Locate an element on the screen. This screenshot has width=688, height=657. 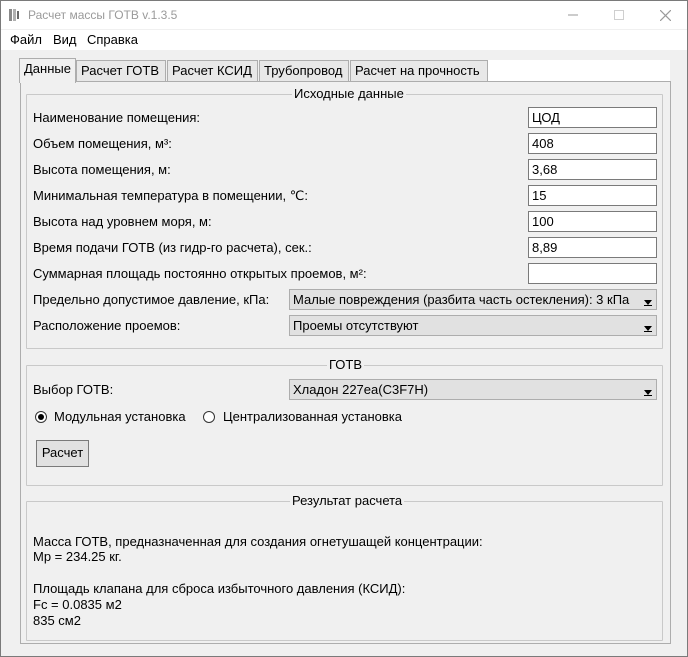
central-install-radio is located at coordinates (209, 417).